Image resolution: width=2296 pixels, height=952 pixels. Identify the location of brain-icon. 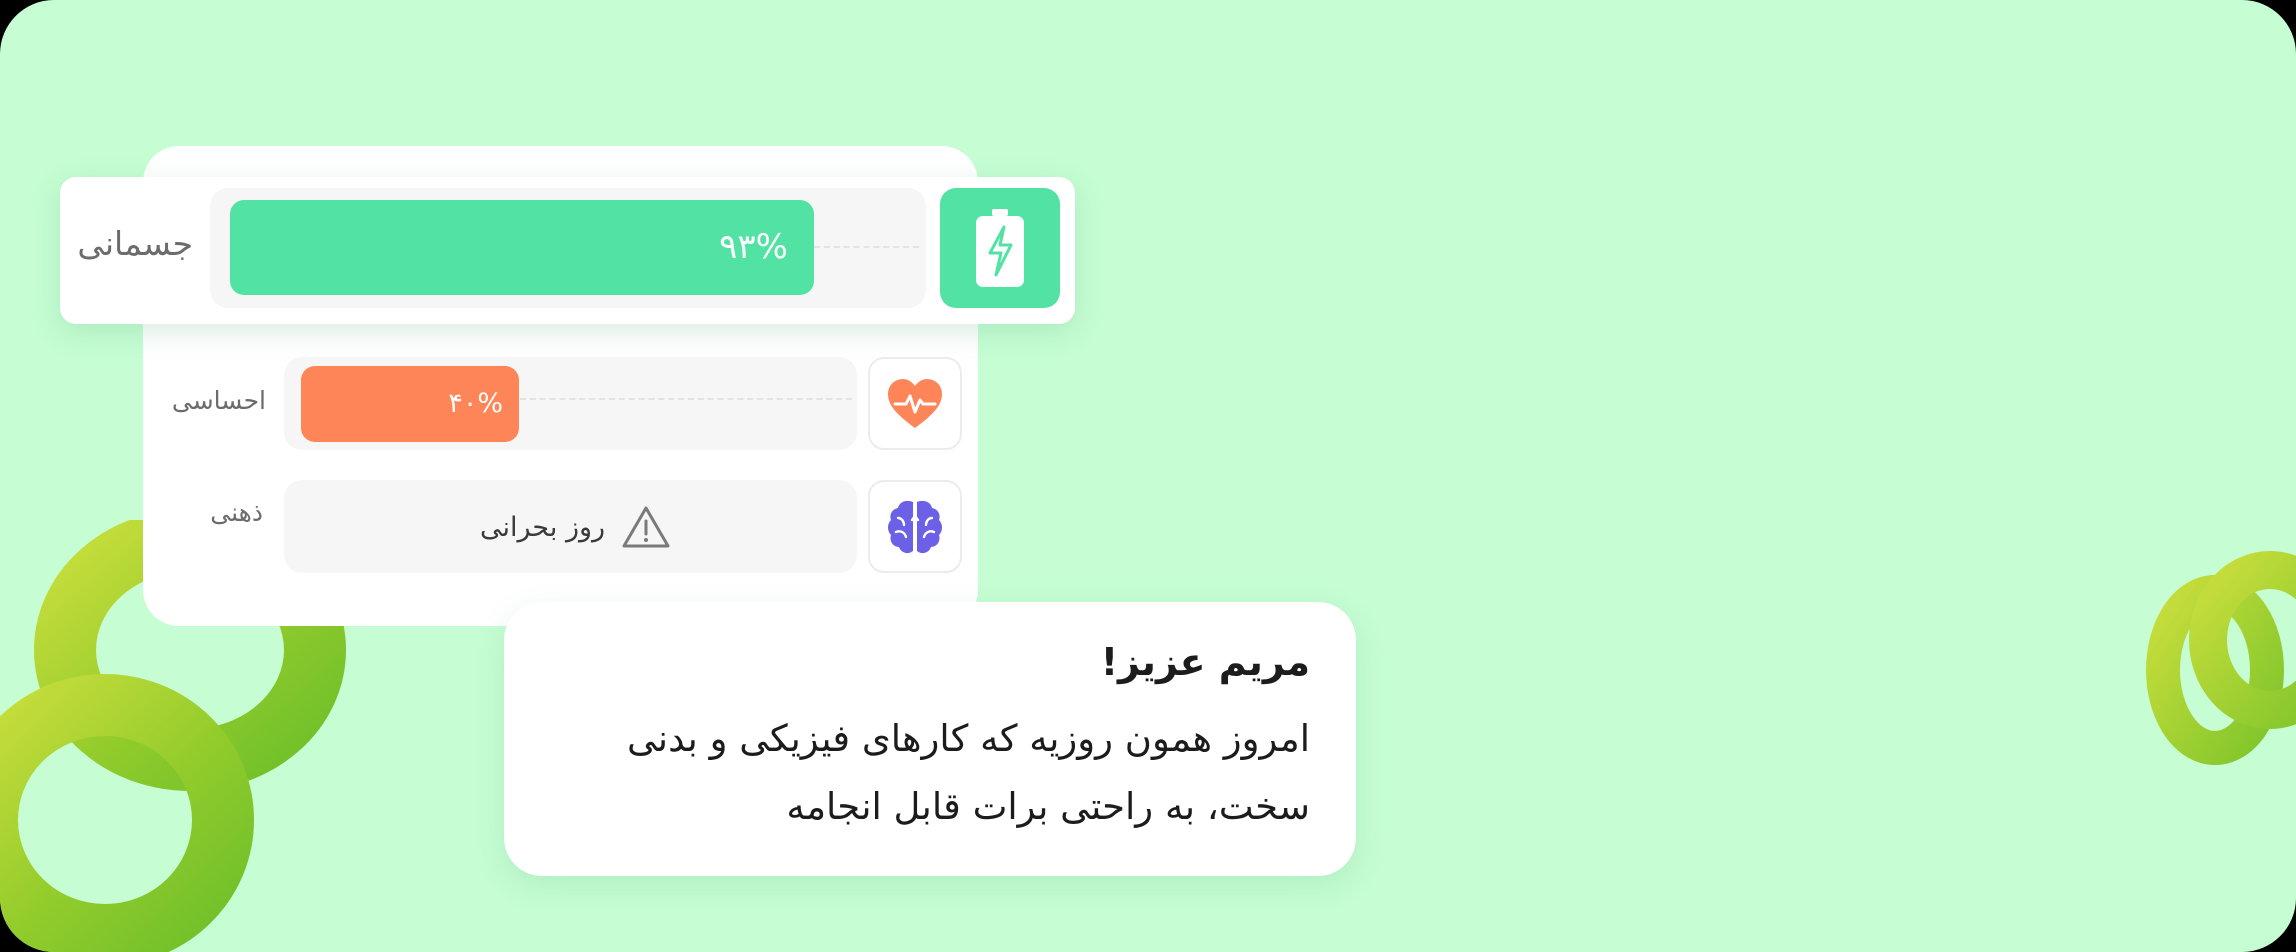
(915, 526).